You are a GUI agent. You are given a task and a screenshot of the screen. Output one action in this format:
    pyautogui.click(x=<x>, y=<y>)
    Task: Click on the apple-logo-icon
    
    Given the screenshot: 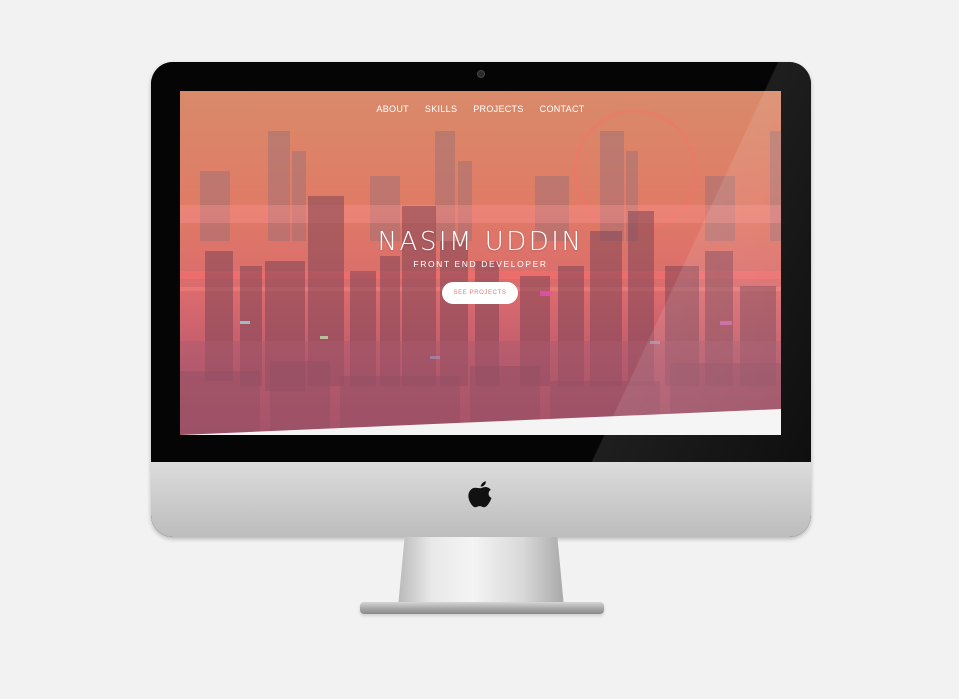 What is the action you would take?
    pyautogui.click(x=480, y=494)
    